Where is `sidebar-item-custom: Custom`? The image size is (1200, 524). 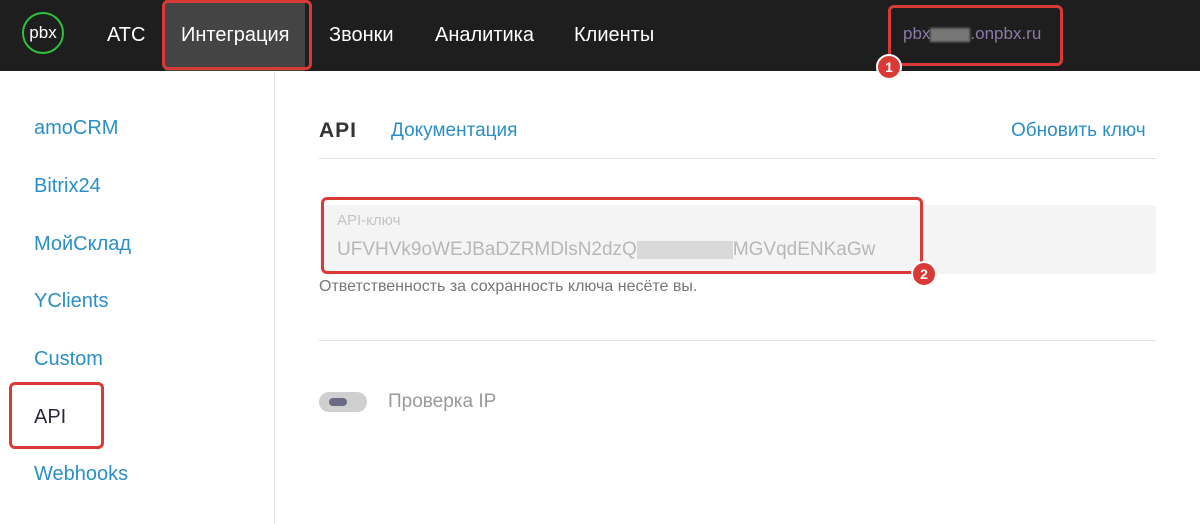 sidebar-item-custom: Custom is located at coordinates (68, 359).